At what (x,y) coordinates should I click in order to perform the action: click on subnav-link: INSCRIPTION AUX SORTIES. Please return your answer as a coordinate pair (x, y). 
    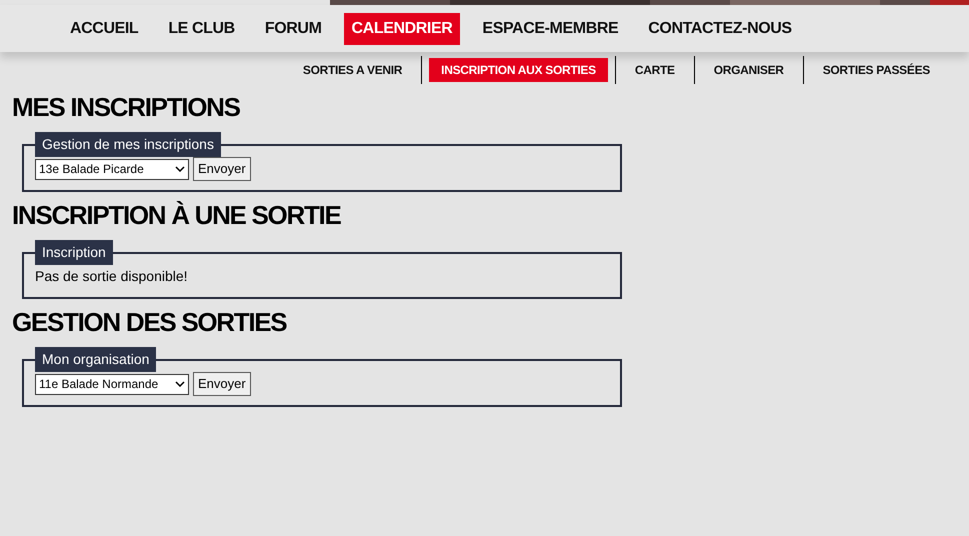
    Looking at the image, I should click on (518, 70).